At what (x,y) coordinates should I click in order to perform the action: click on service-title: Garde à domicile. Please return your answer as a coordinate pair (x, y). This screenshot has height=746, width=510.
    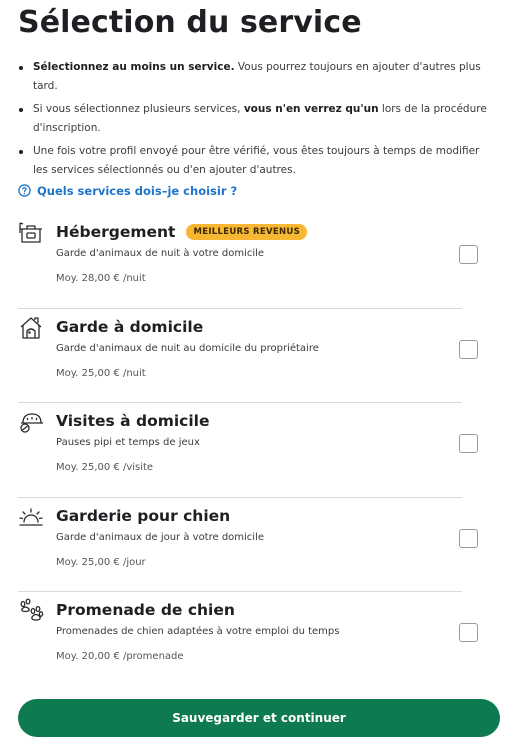
    Looking at the image, I should click on (130, 326).